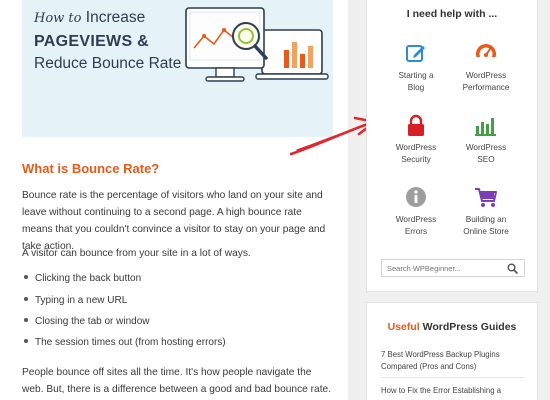 This screenshot has height=400, width=550. Describe the element at coordinates (442, 268) in the screenshot. I see `search-input` at that location.